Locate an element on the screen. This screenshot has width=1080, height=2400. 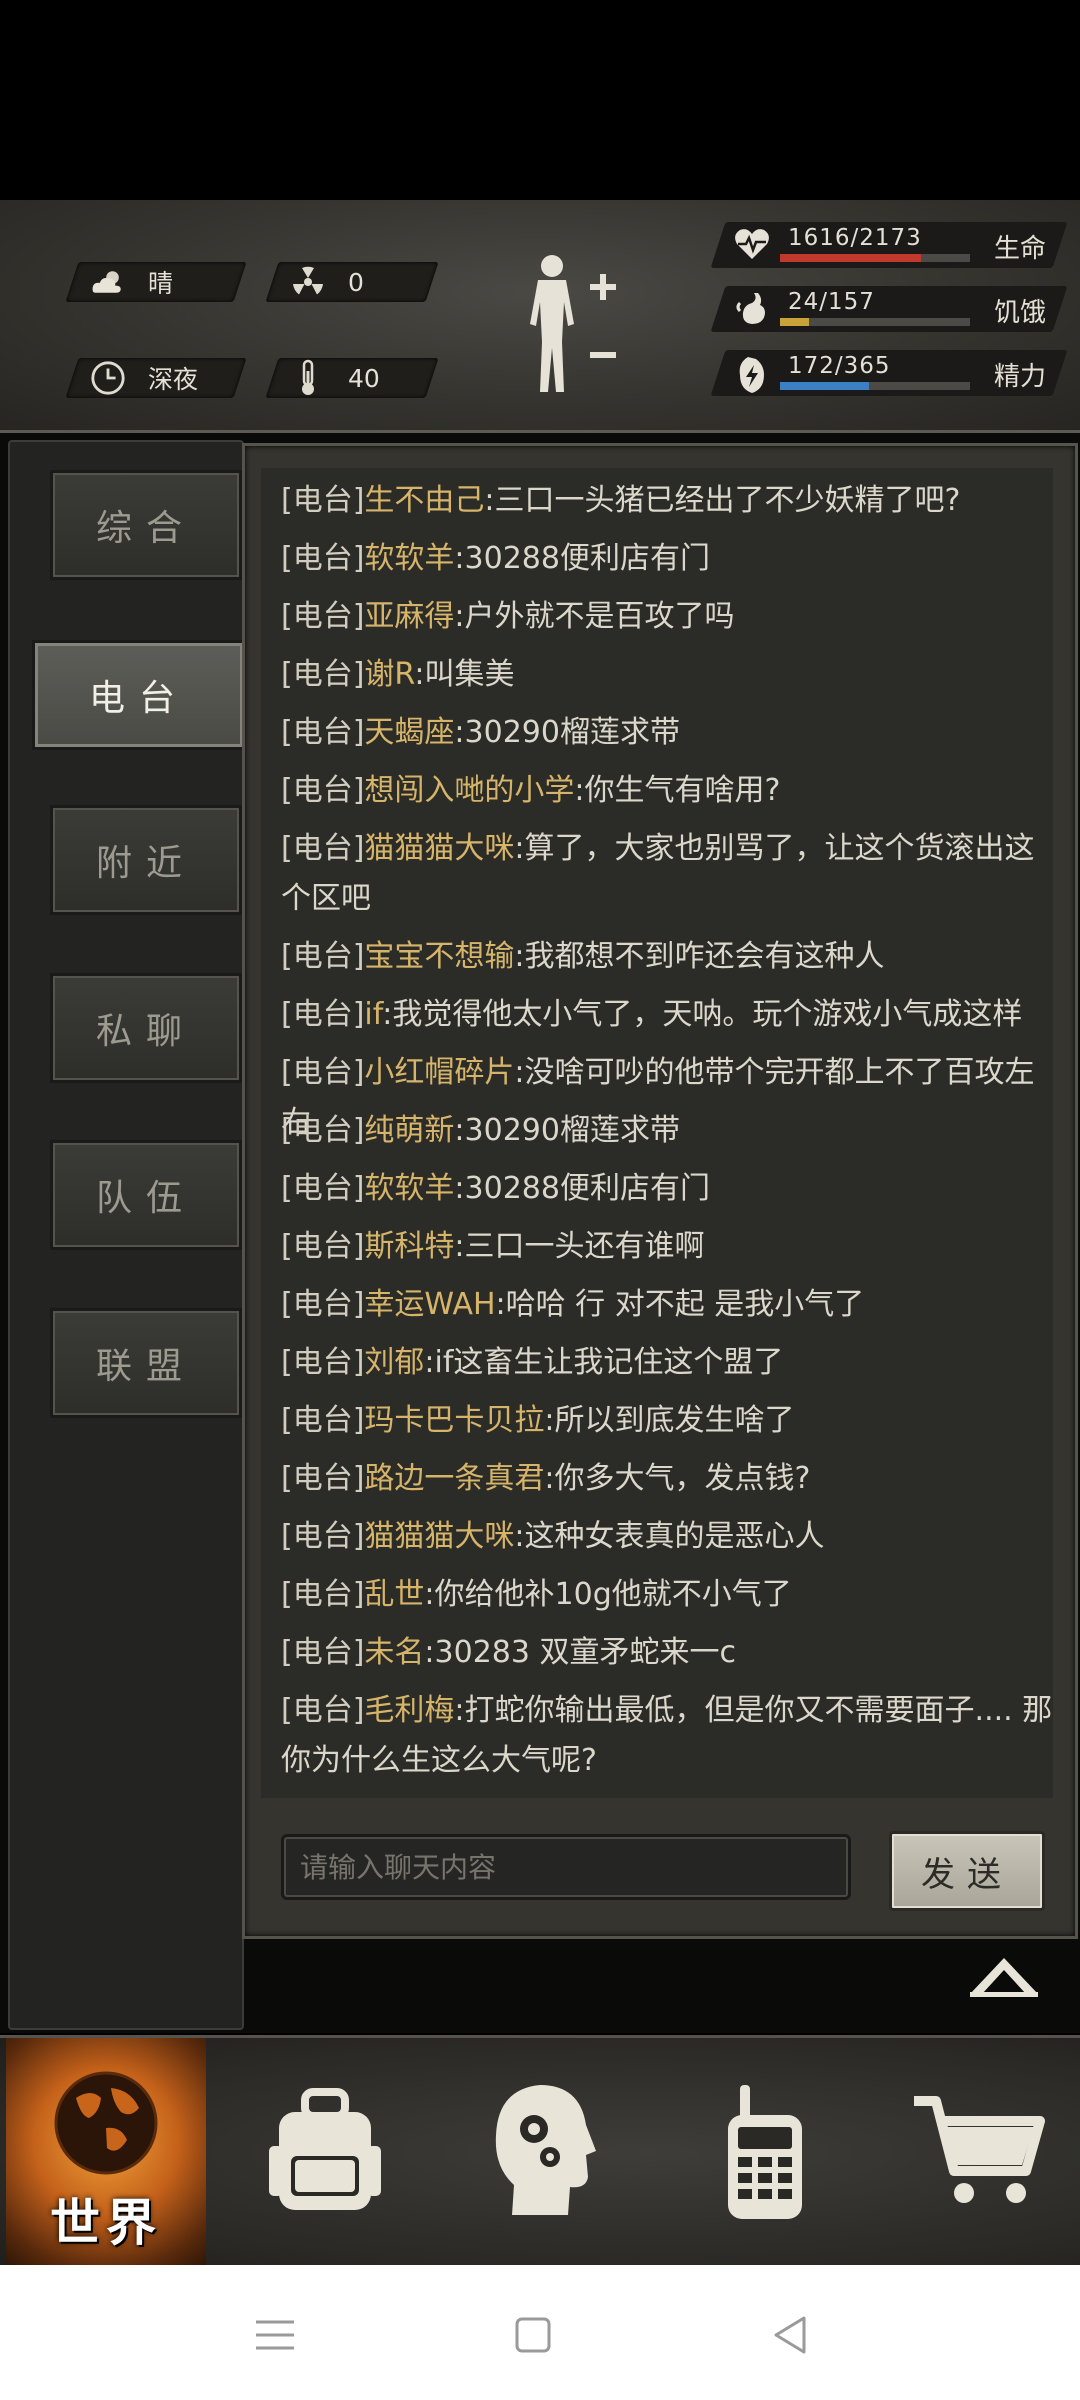
chat-sender-name: 小红帽碎片 is located at coordinates (439, 1072).